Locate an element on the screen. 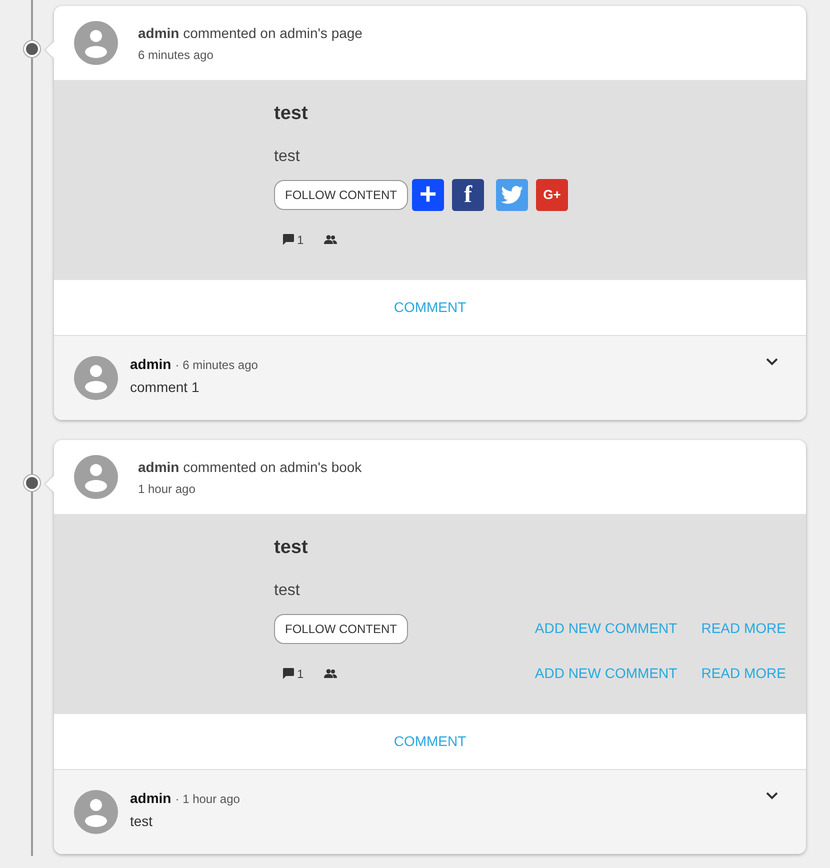 The height and width of the screenshot is (868, 830). facebook-button: f is located at coordinates (468, 194).